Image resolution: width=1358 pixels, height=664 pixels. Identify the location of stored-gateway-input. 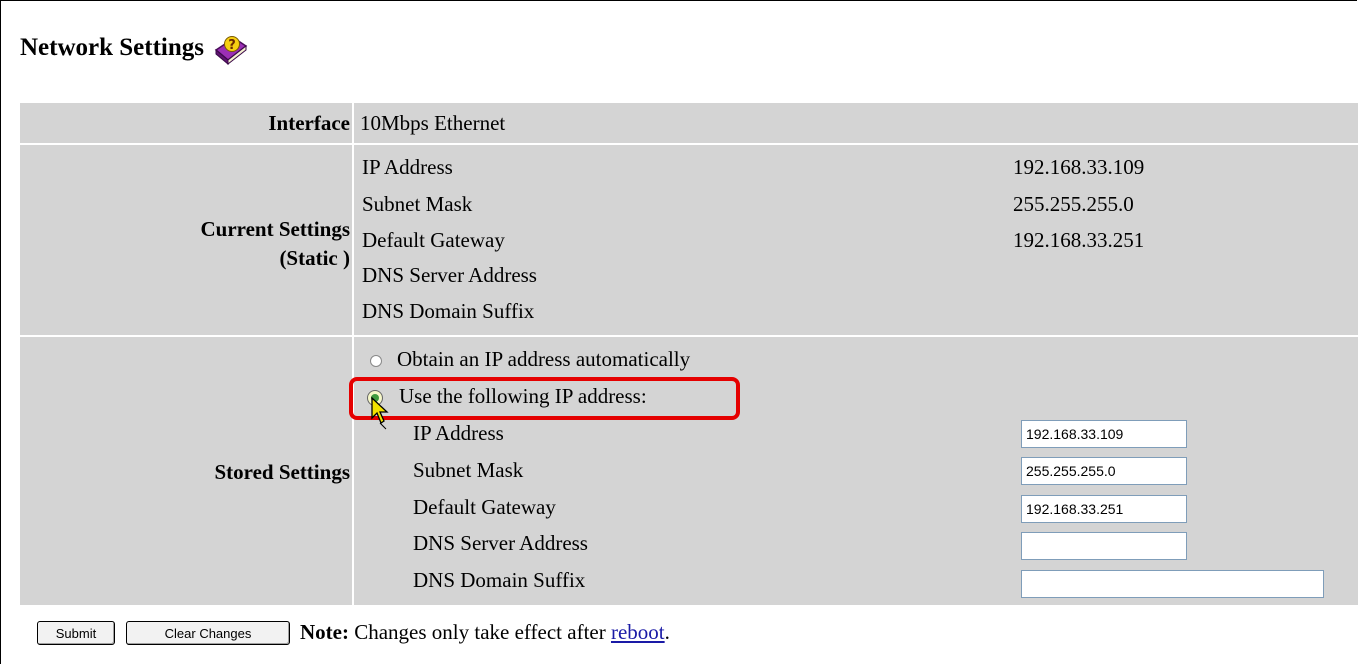
(1104, 509).